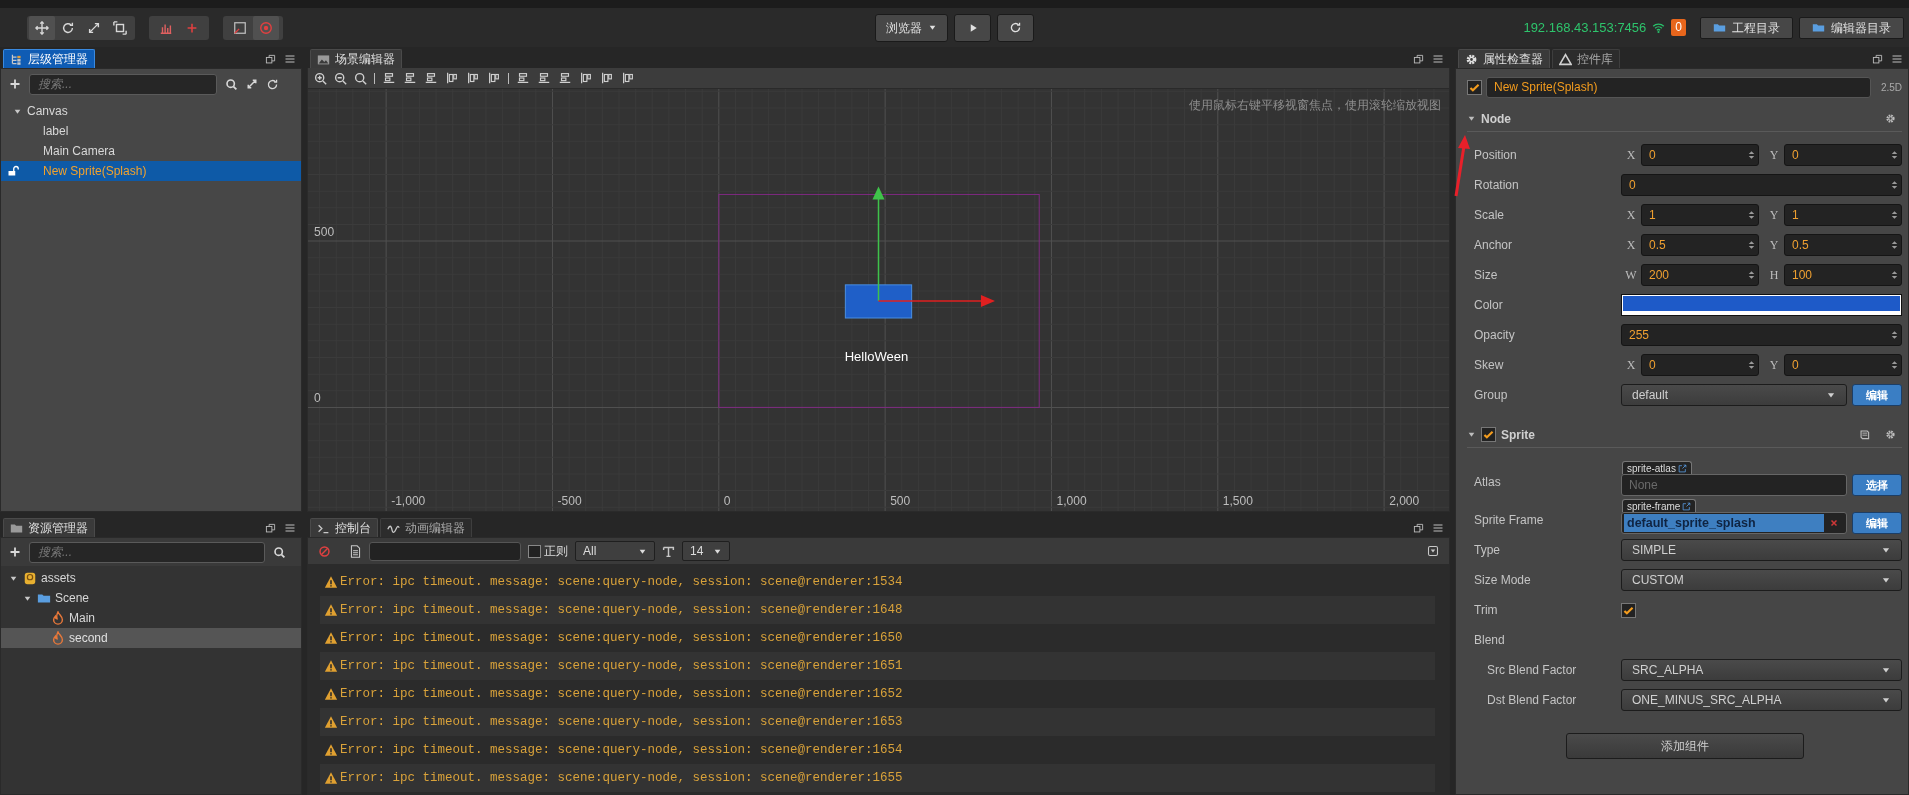 This screenshot has width=1909, height=795. What do you see at coordinates (1761, 700) in the screenshot?
I see `dropdown: ONE_MINUS_SRC_ALPHA` at bounding box center [1761, 700].